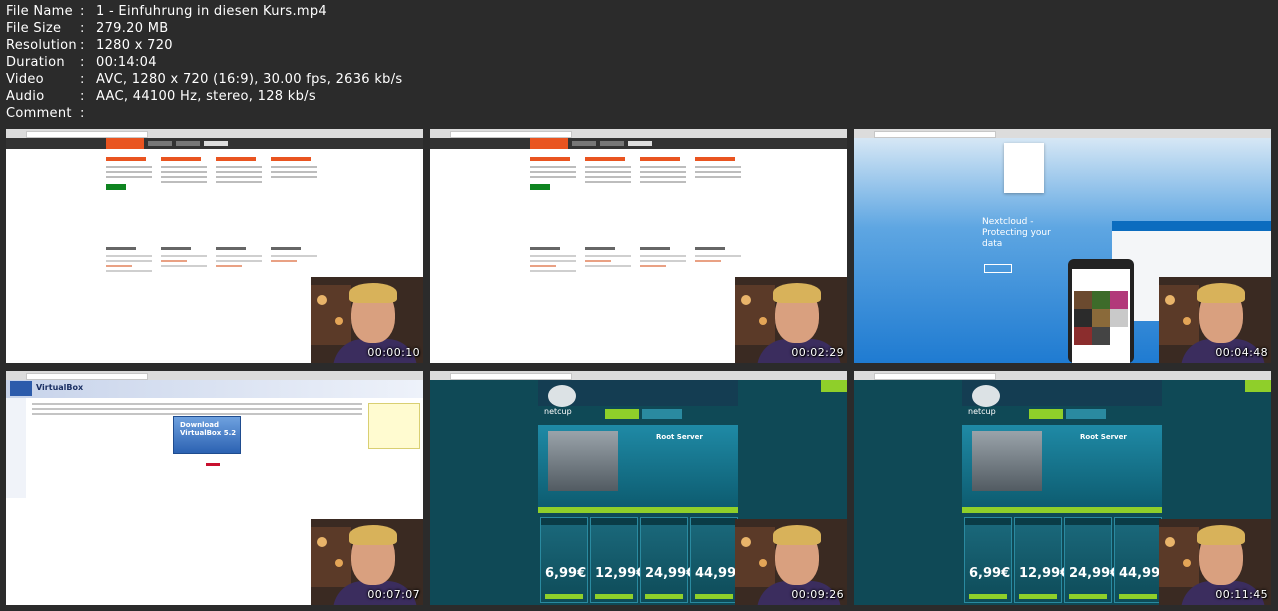 This screenshot has width=1278, height=611. I want to click on virtualbox-download-banner: Download VirtualBox 5.2, so click(207, 435).